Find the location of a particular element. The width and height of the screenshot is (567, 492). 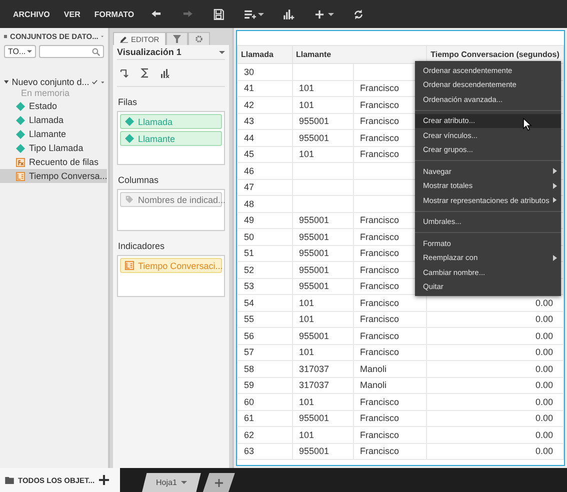

table-cell: 55 is located at coordinates (249, 319).